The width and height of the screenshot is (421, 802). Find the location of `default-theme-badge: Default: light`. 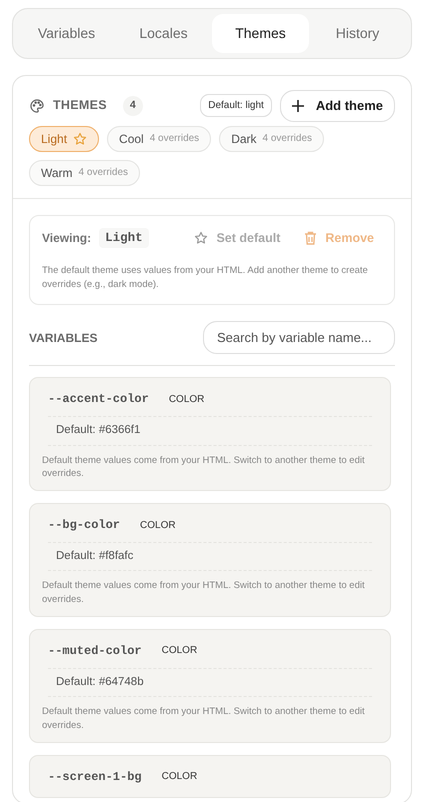

default-theme-badge: Default: light is located at coordinates (236, 106).